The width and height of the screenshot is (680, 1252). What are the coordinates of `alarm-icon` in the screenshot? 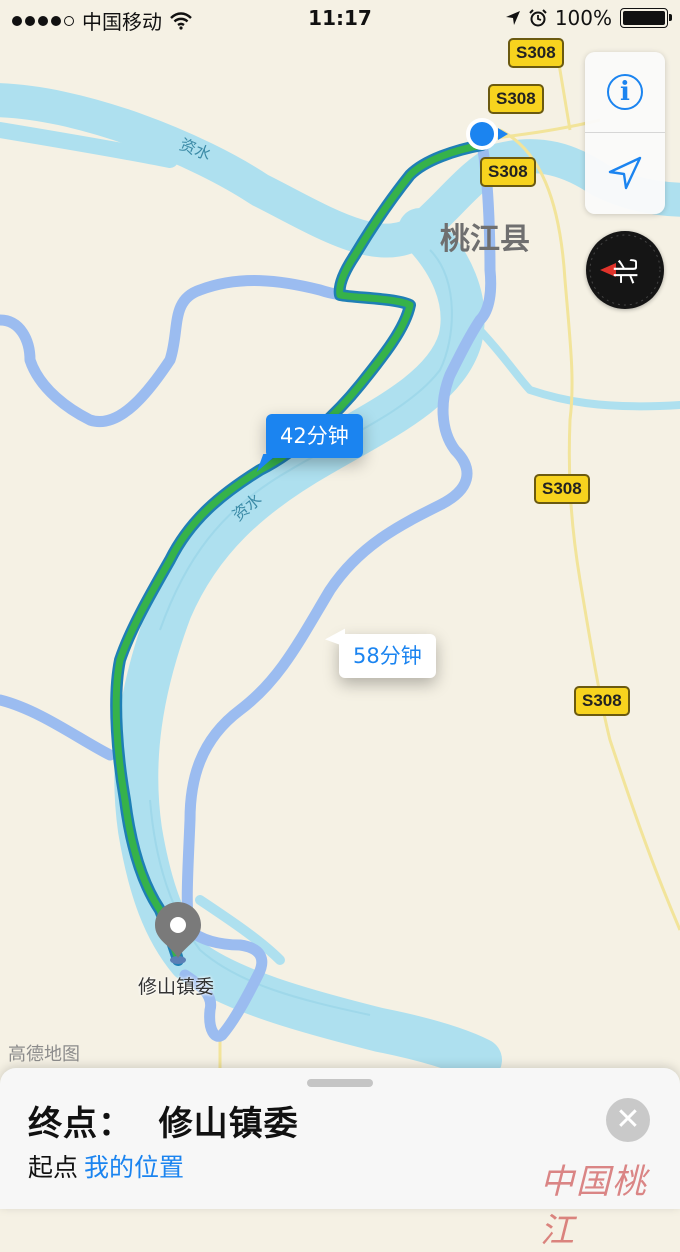 It's located at (538, 18).